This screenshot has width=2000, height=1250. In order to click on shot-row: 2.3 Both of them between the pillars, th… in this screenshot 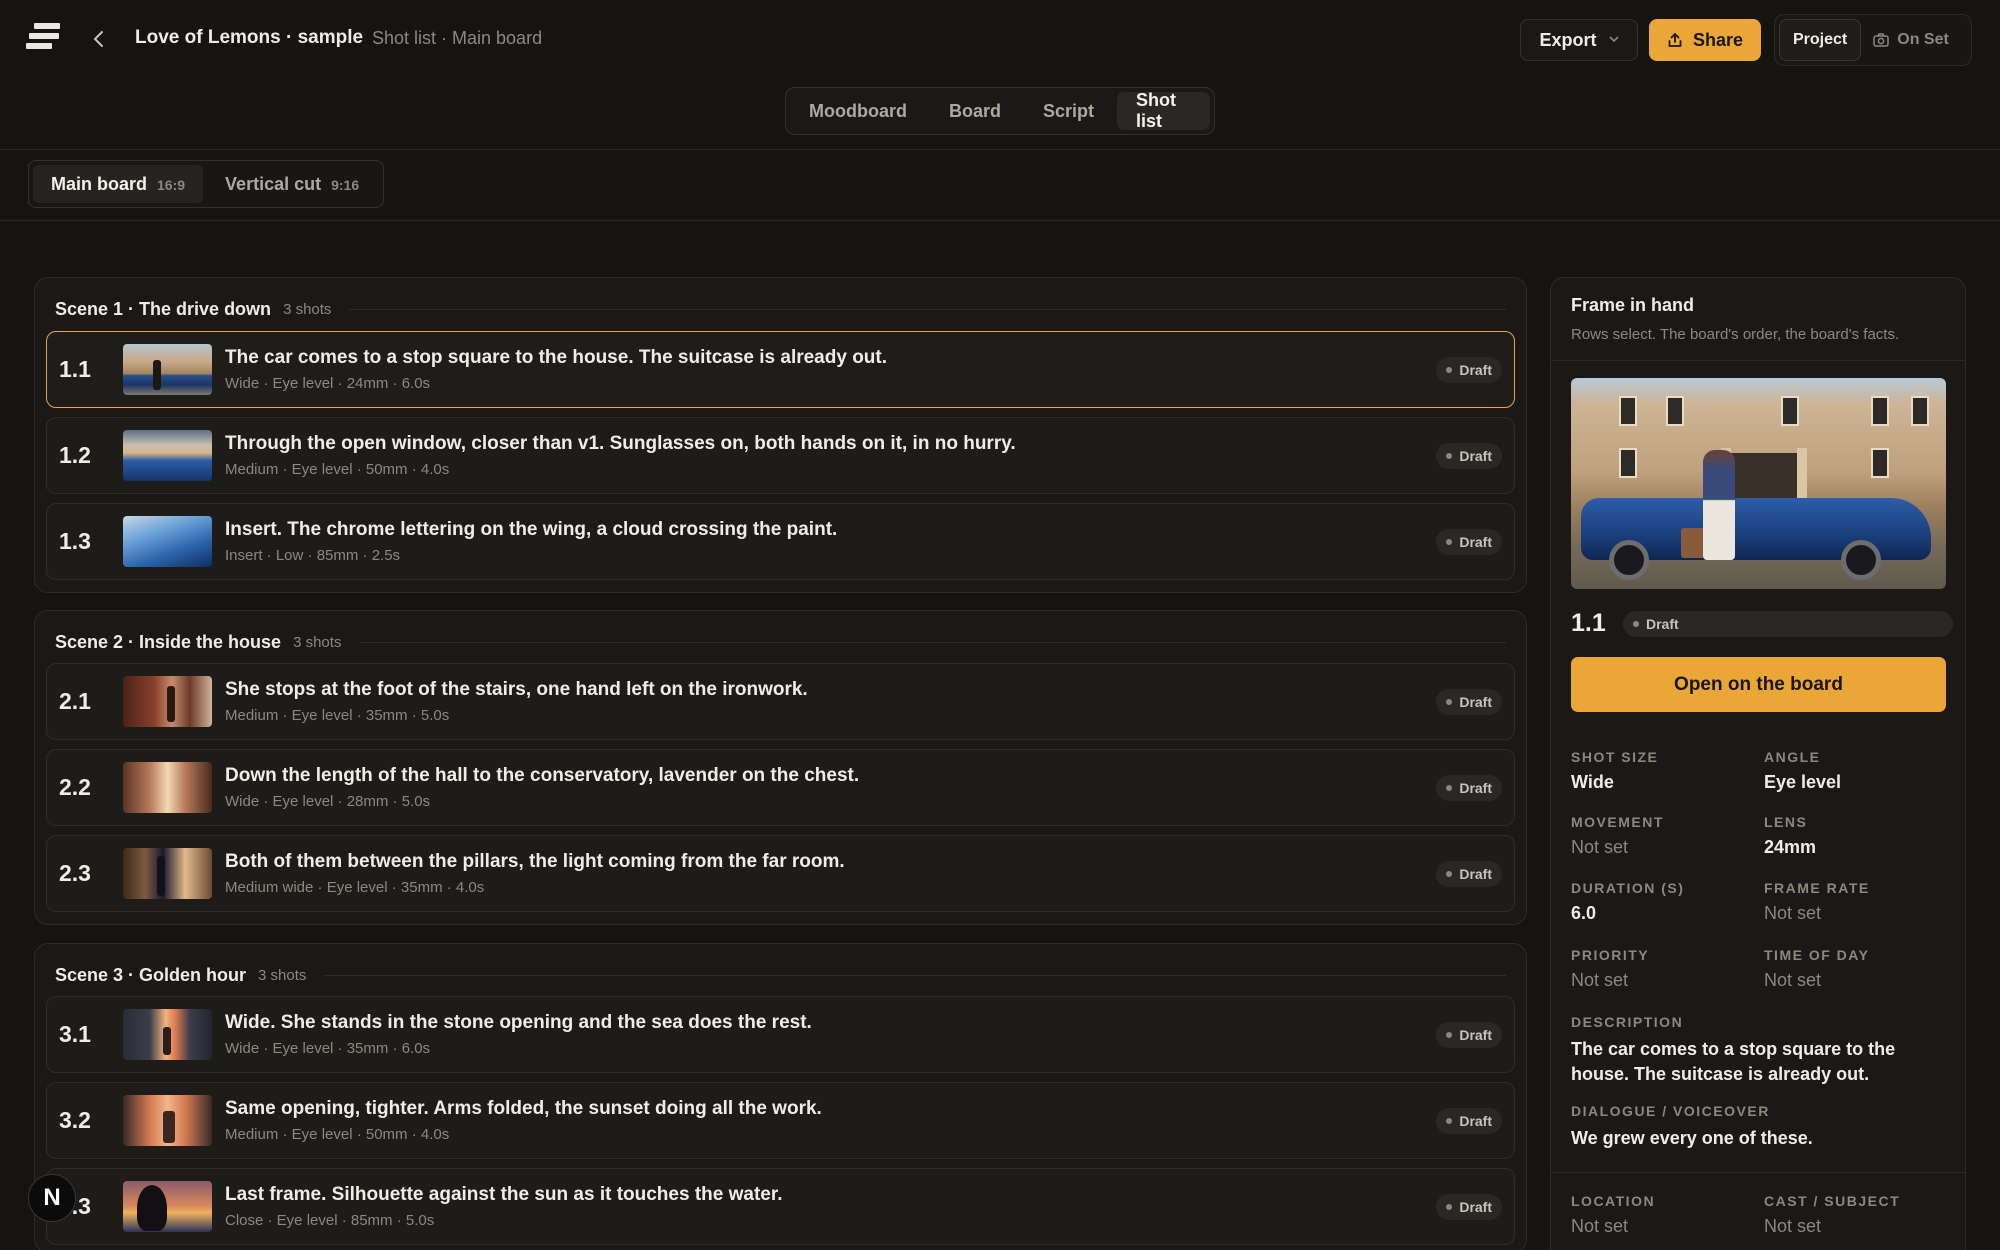, I will do `click(780, 873)`.